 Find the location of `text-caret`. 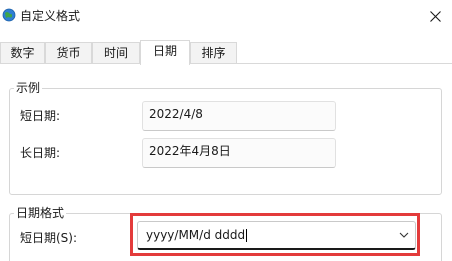

text-caret is located at coordinates (247, 235).